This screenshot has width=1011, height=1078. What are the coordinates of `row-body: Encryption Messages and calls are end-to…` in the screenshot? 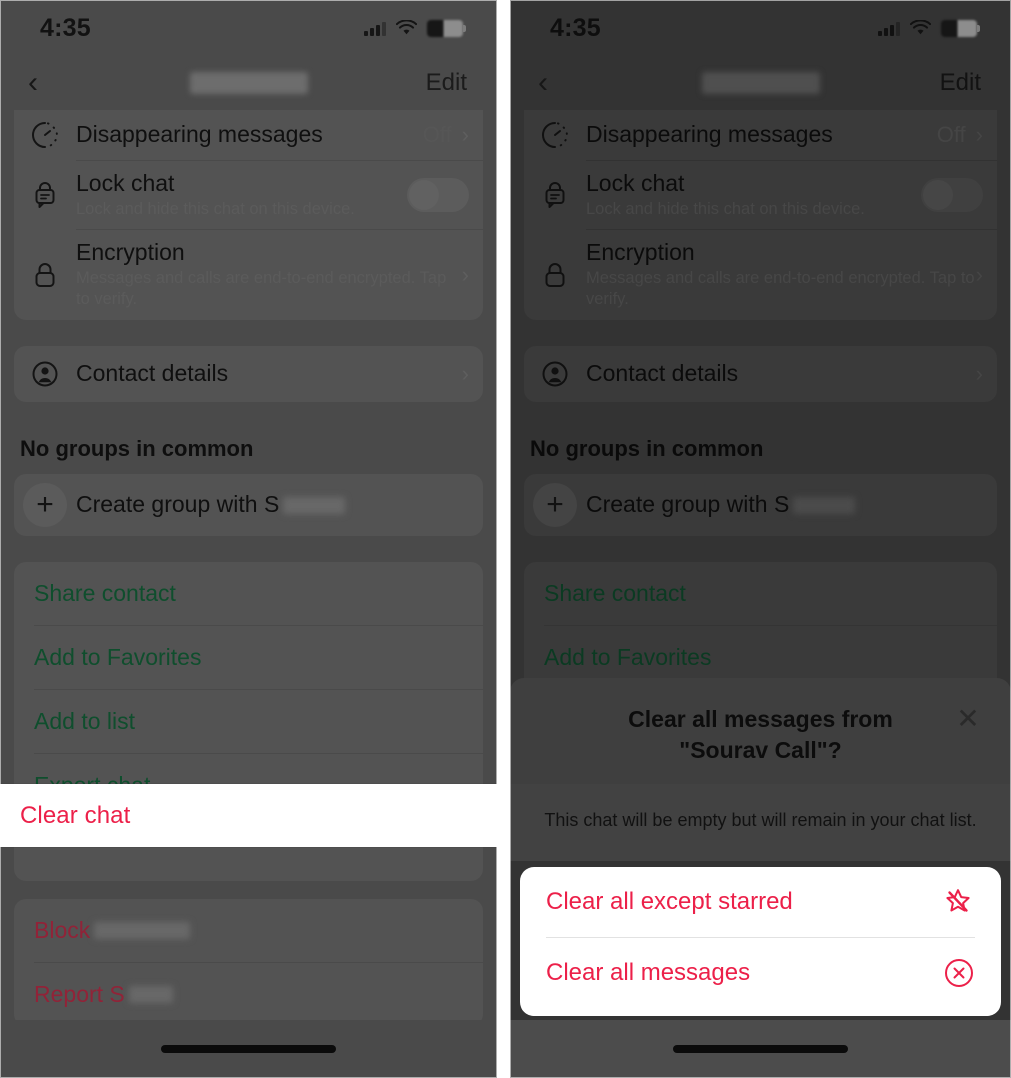 It's located at (269, 274).